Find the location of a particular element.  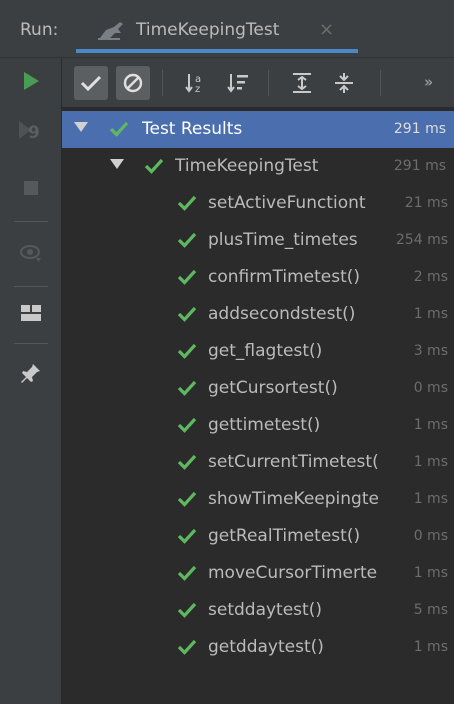

test-runner-icon is located at coordinates (110, 31).